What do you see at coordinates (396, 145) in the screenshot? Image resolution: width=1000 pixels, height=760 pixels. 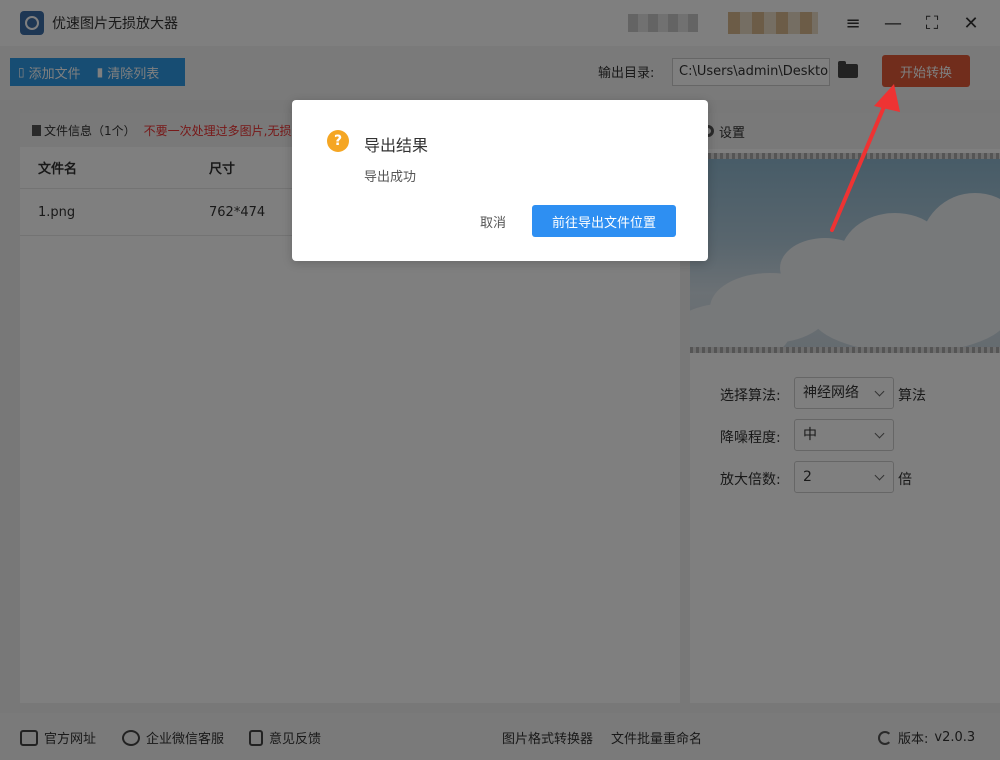 I see `dialog-title: 导出结果` at bounding box center [396, 145].